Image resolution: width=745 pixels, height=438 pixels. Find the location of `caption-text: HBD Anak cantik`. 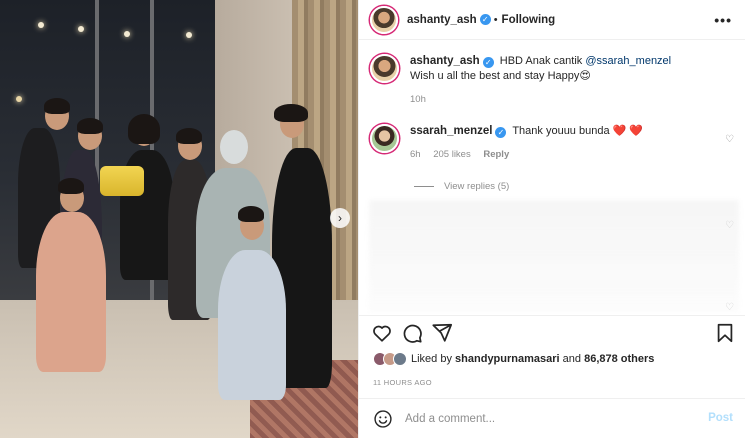

caption-text: HBD Anak cantik is located at coordinates (541, 61).